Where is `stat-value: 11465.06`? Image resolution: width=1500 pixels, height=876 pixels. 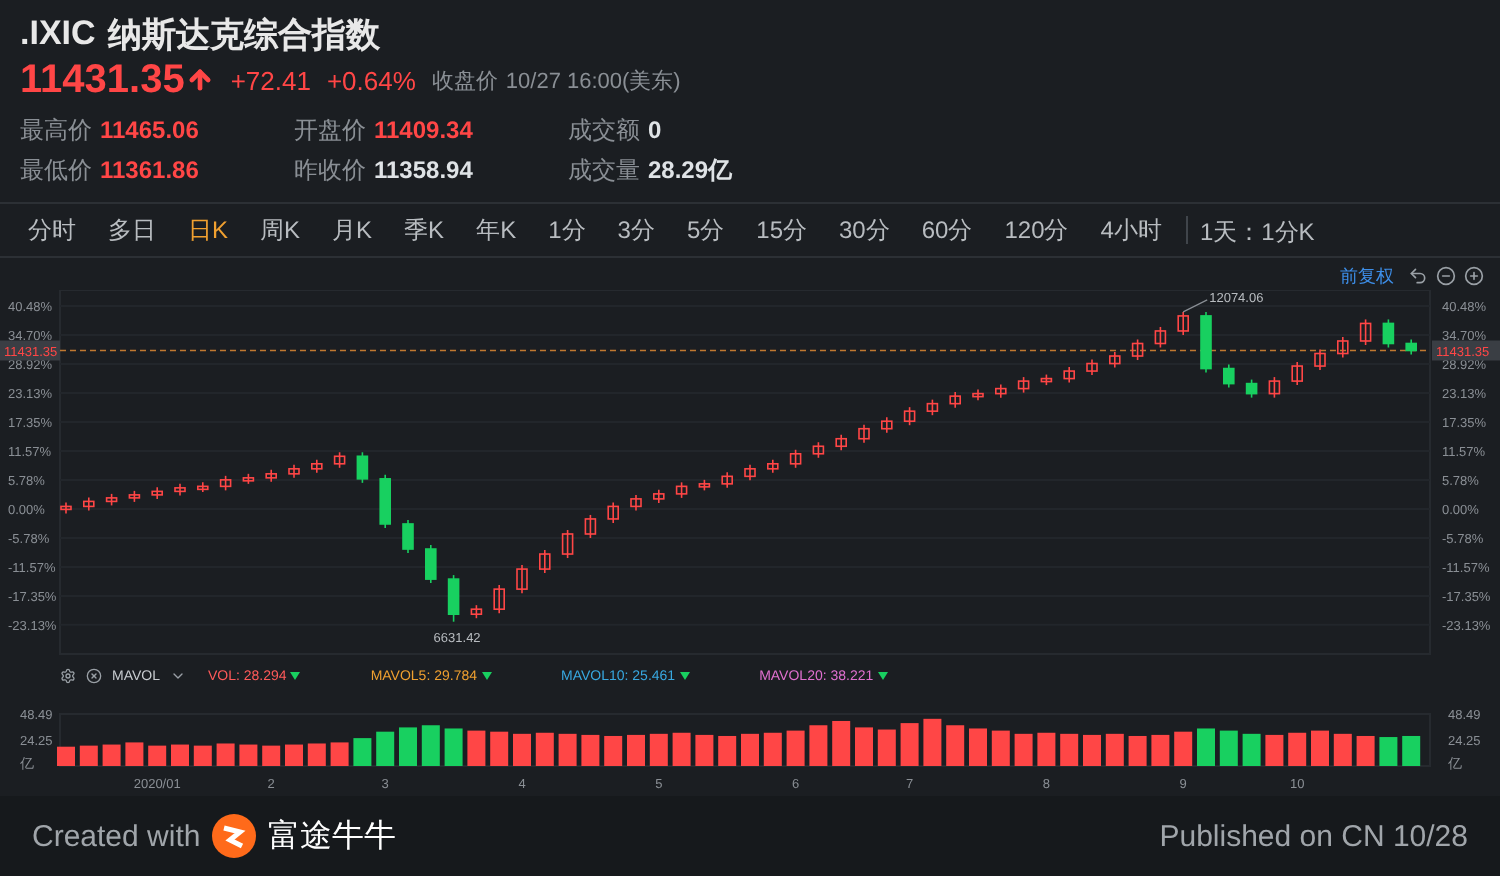 stat-value: 11465.06 is located at coordinates (149, 130).